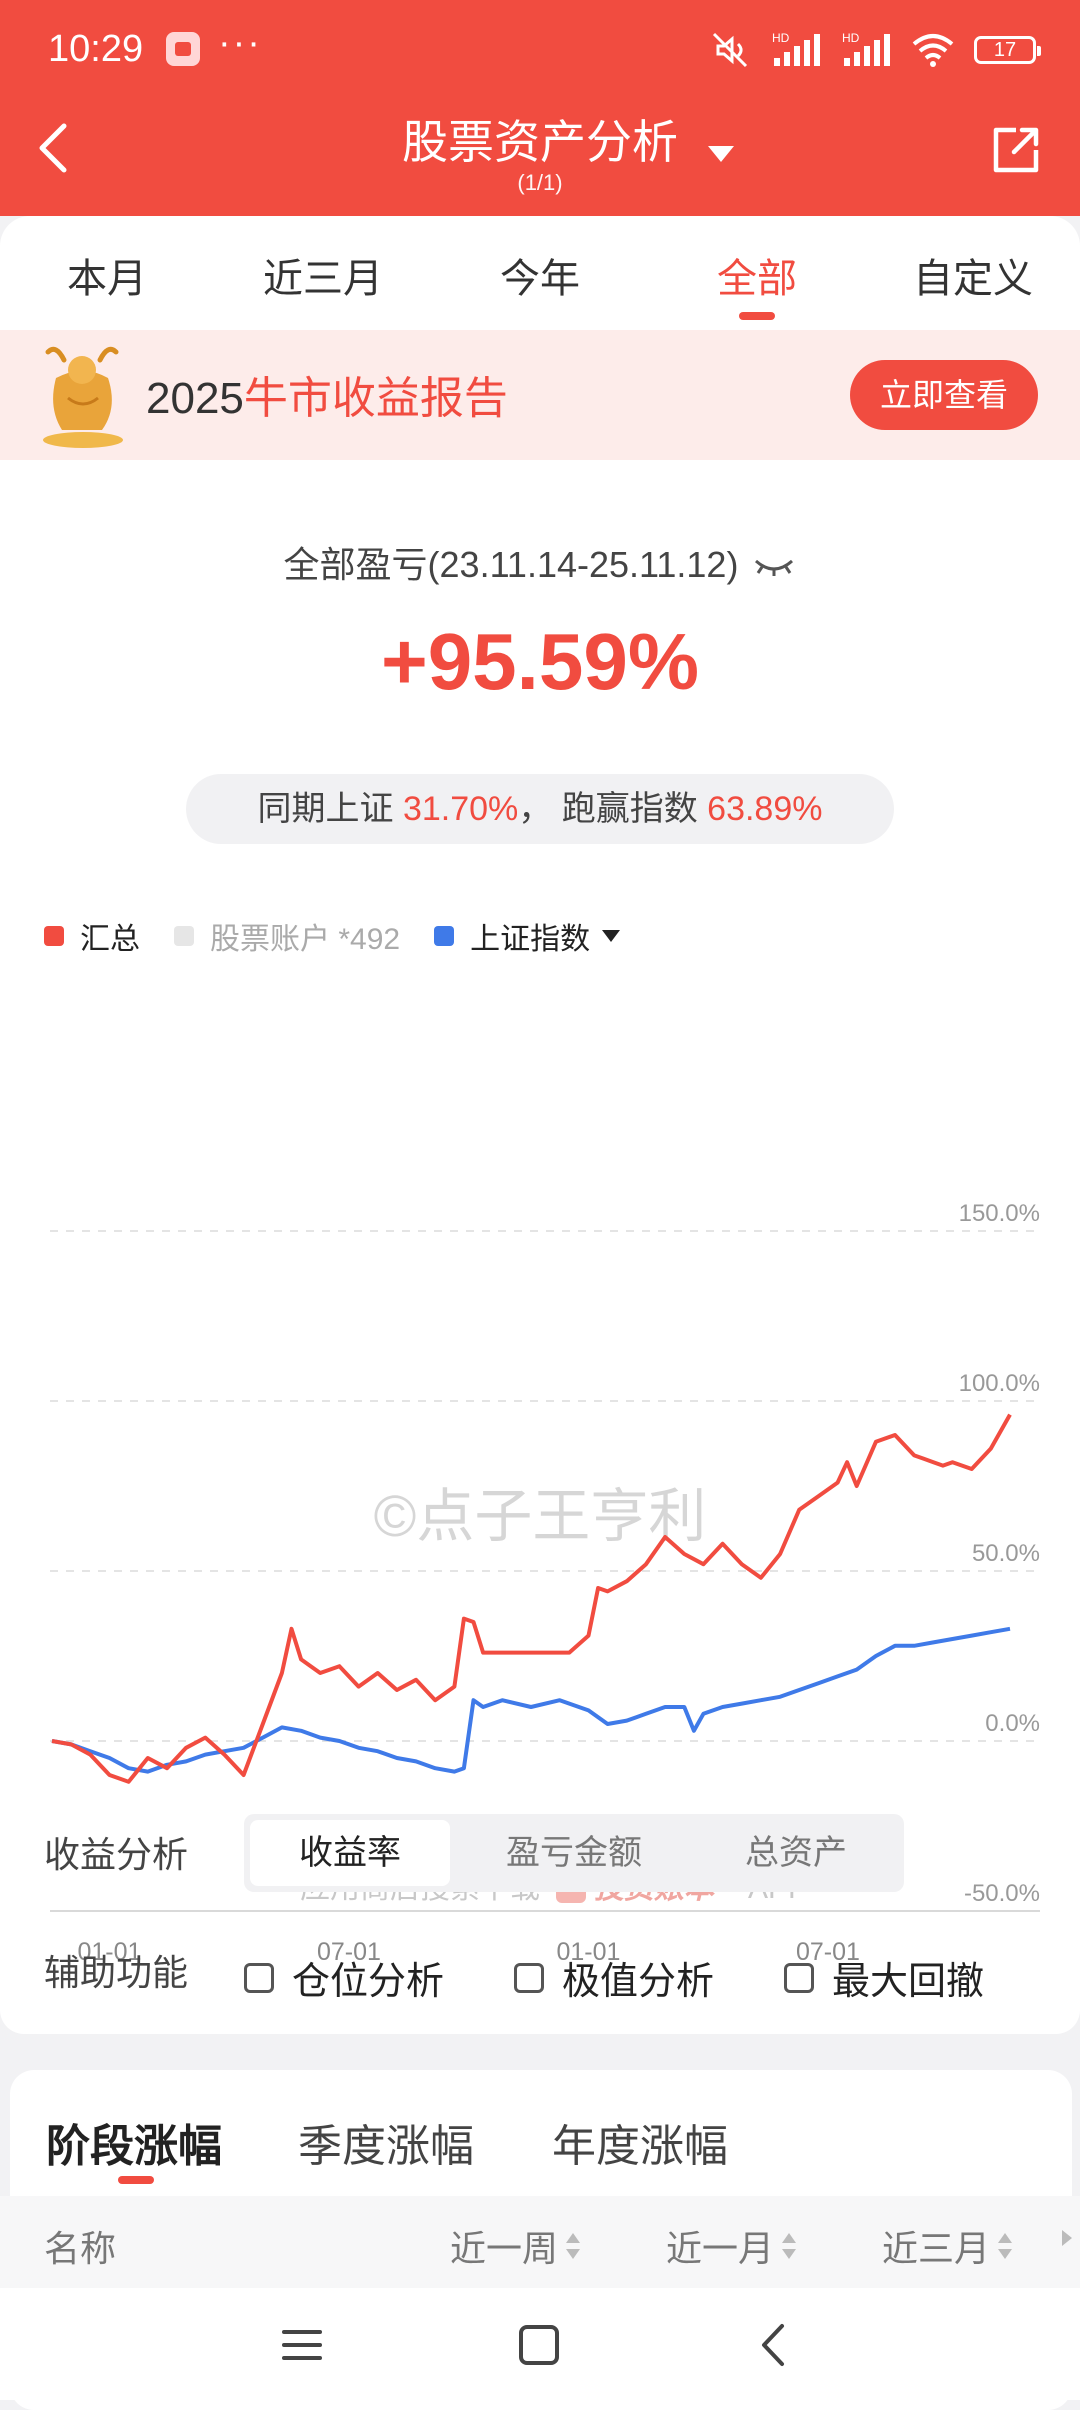 This screenshot has height=2410, width=1080. I want to click on wifi-icon, so click(933, 50).